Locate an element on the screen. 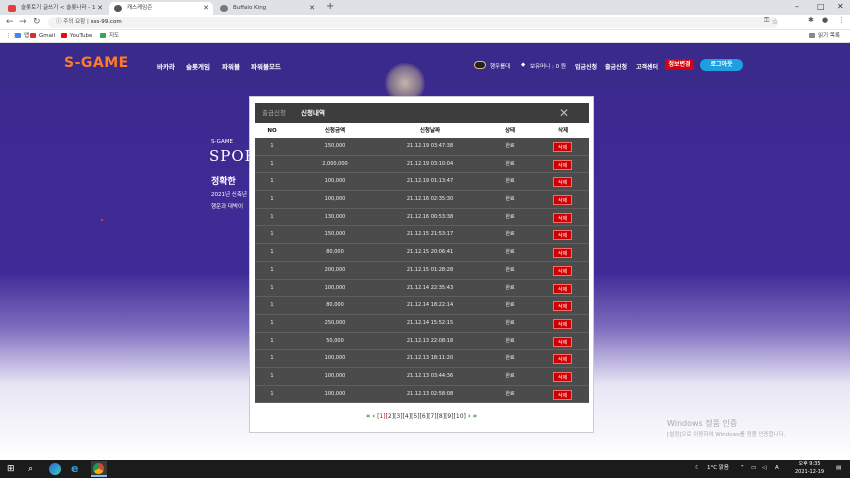  extensions-icon: ✱ is located at coordinates (811, 20).